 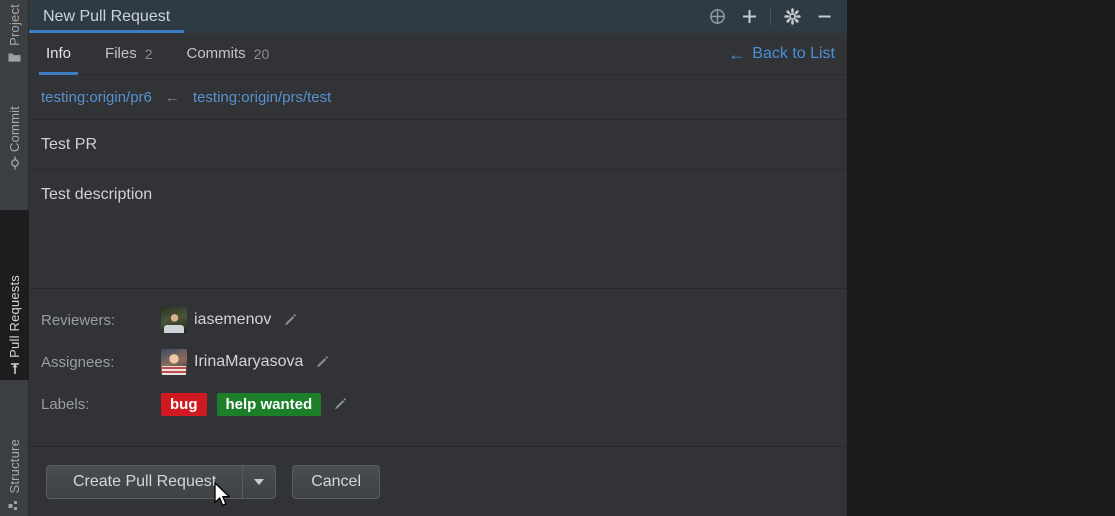 I want to click on pull-request-icon, so click(x=15, y=369).